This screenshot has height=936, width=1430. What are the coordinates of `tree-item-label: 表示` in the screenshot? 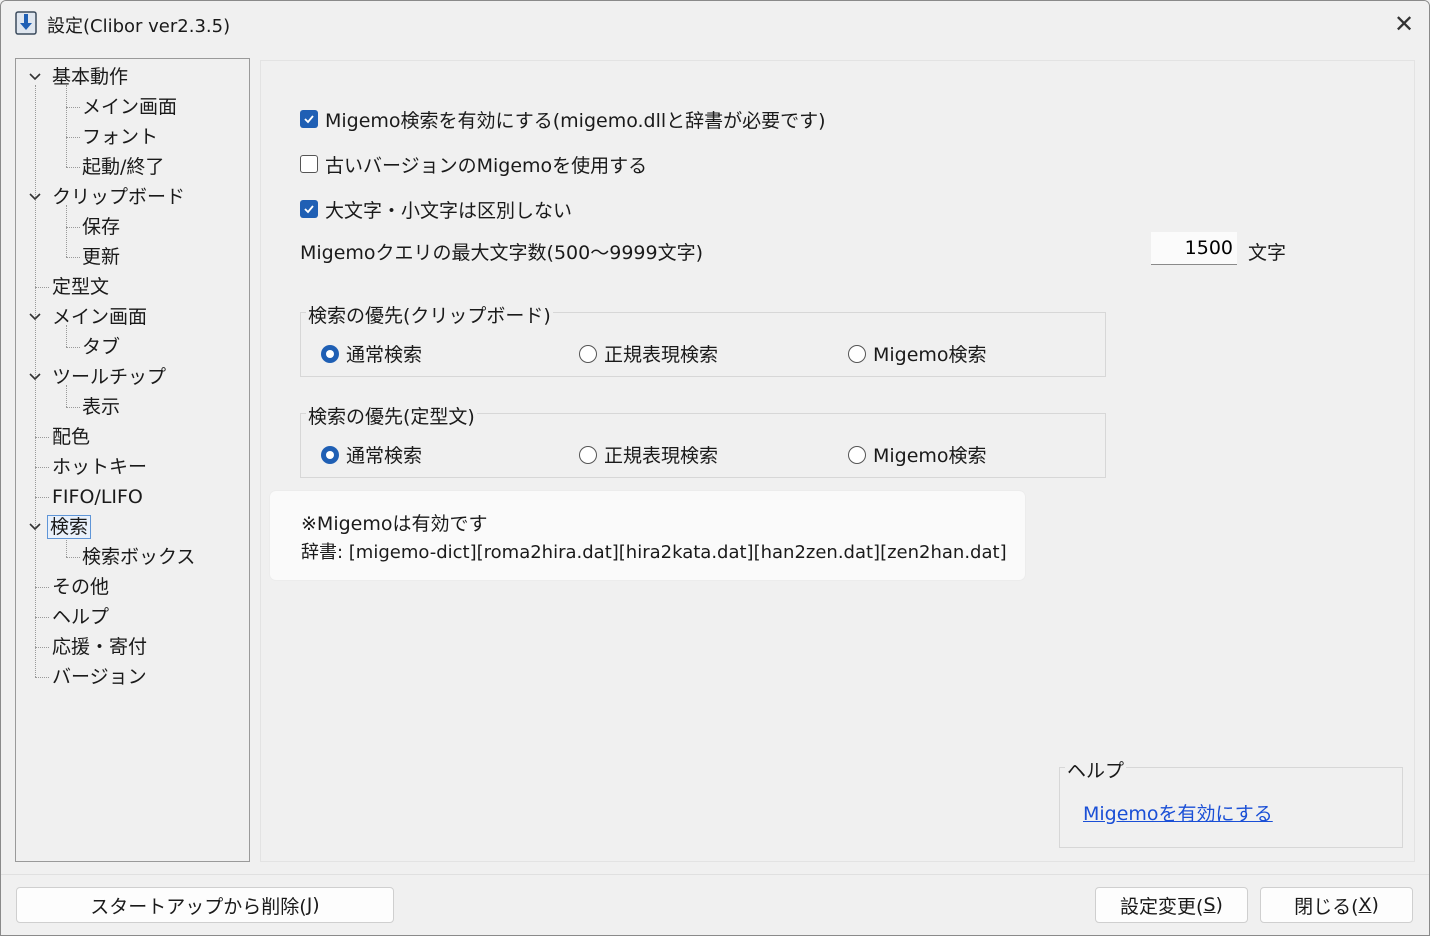 It's located at (101, 407).